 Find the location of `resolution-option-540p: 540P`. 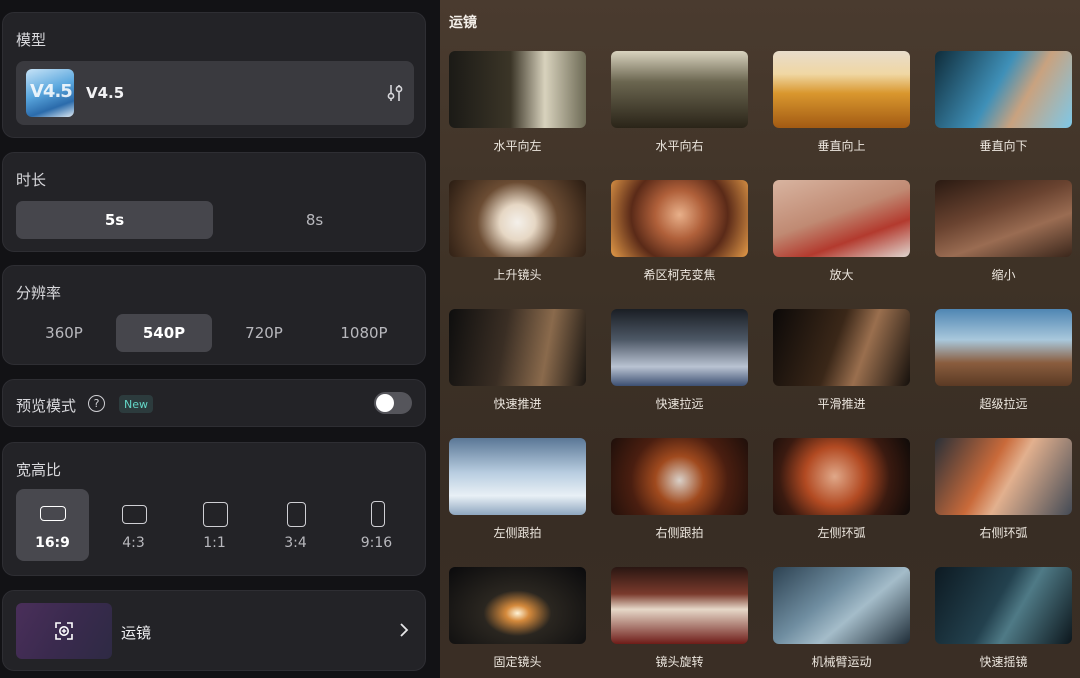

resolution-option-540p: 540P is located at coordinates (164, 333).